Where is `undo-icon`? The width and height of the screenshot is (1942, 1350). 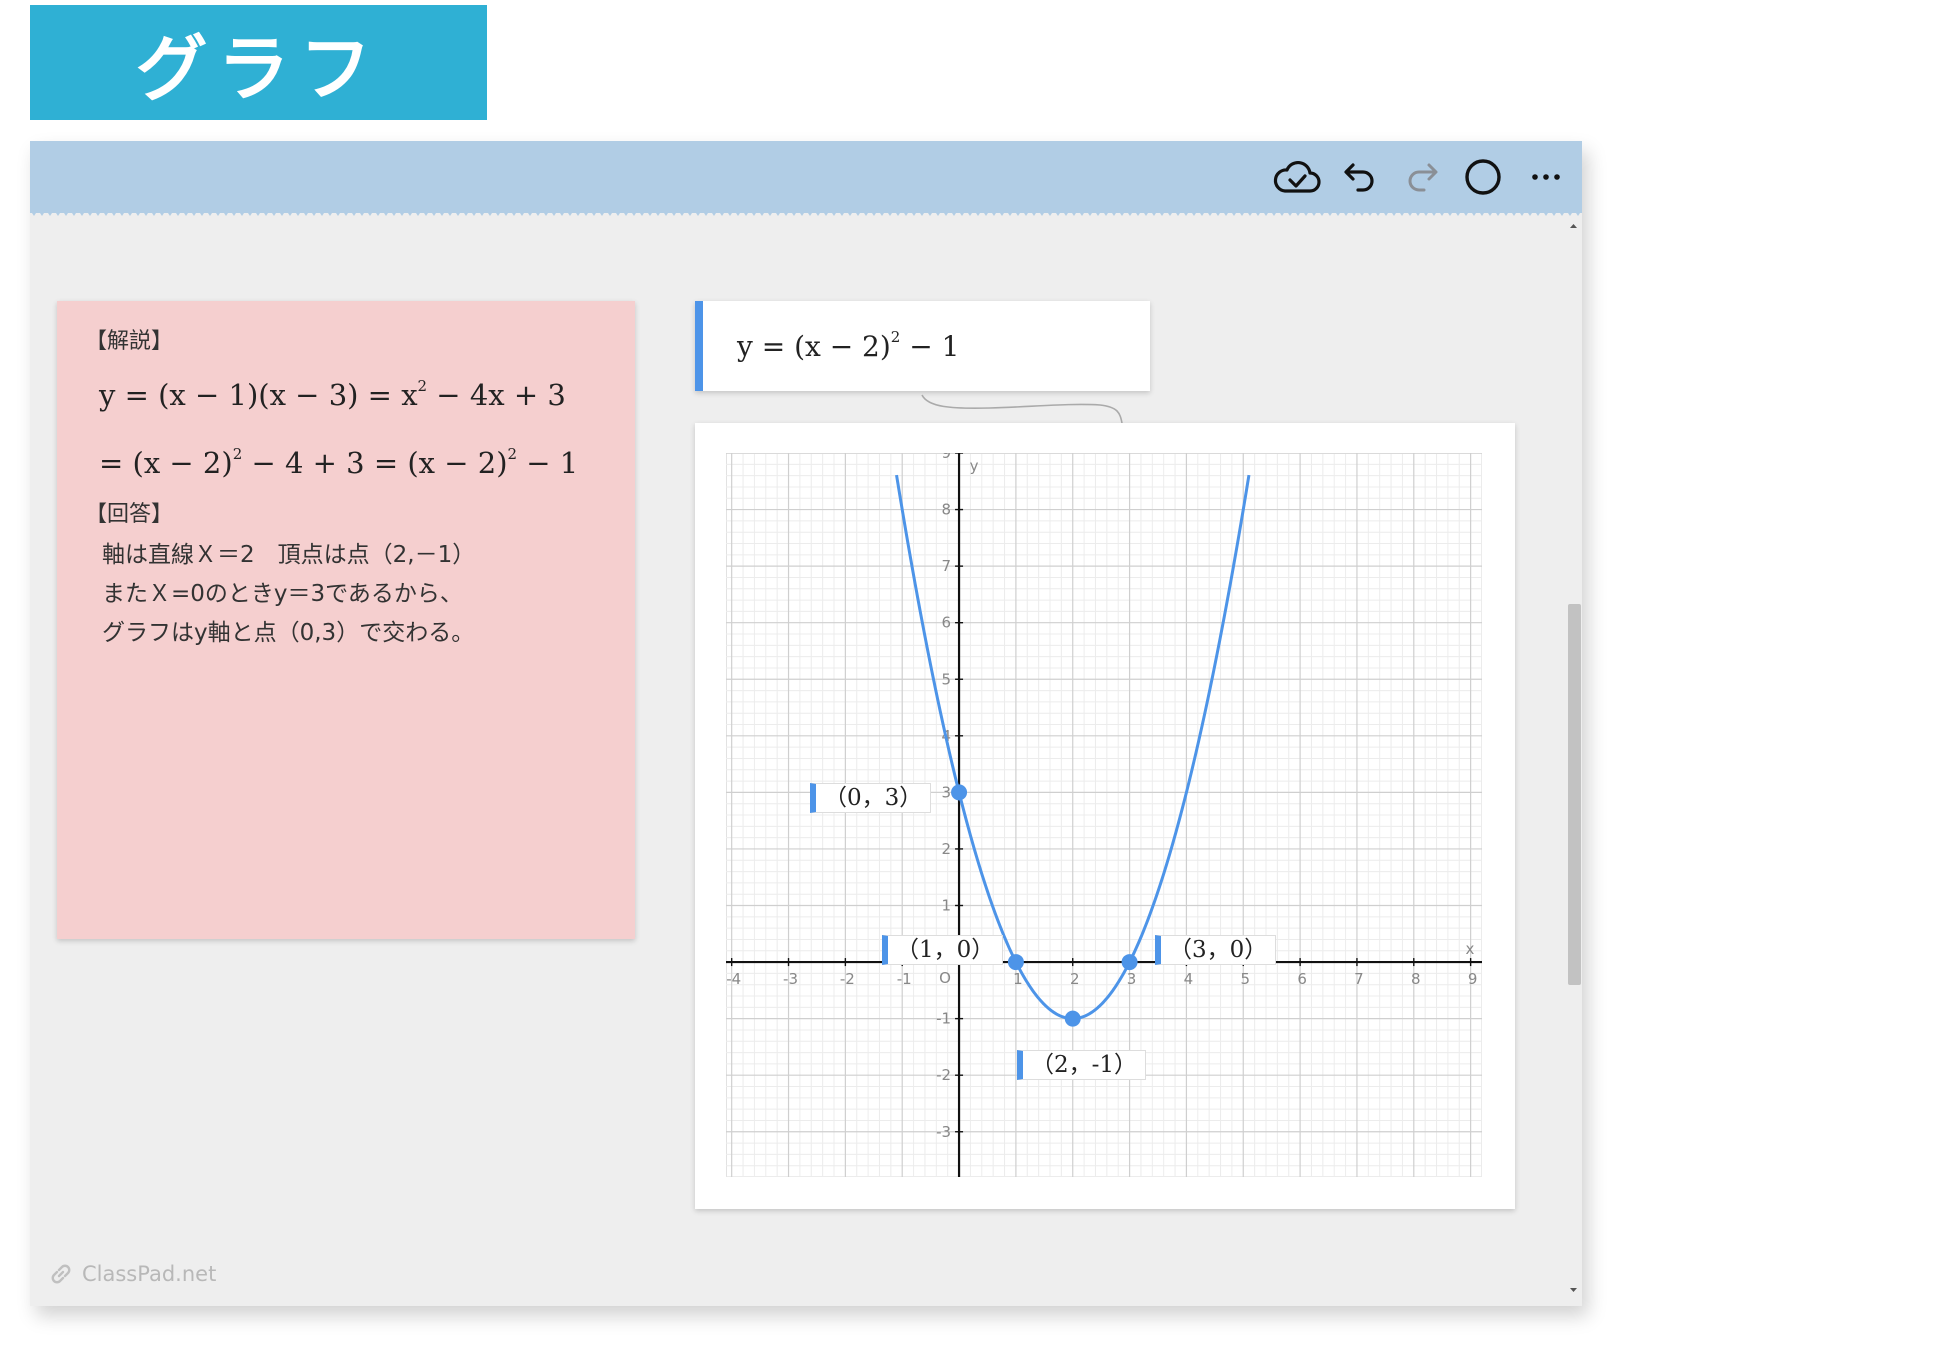 undo-icon is located at coordinates (1359, 177).